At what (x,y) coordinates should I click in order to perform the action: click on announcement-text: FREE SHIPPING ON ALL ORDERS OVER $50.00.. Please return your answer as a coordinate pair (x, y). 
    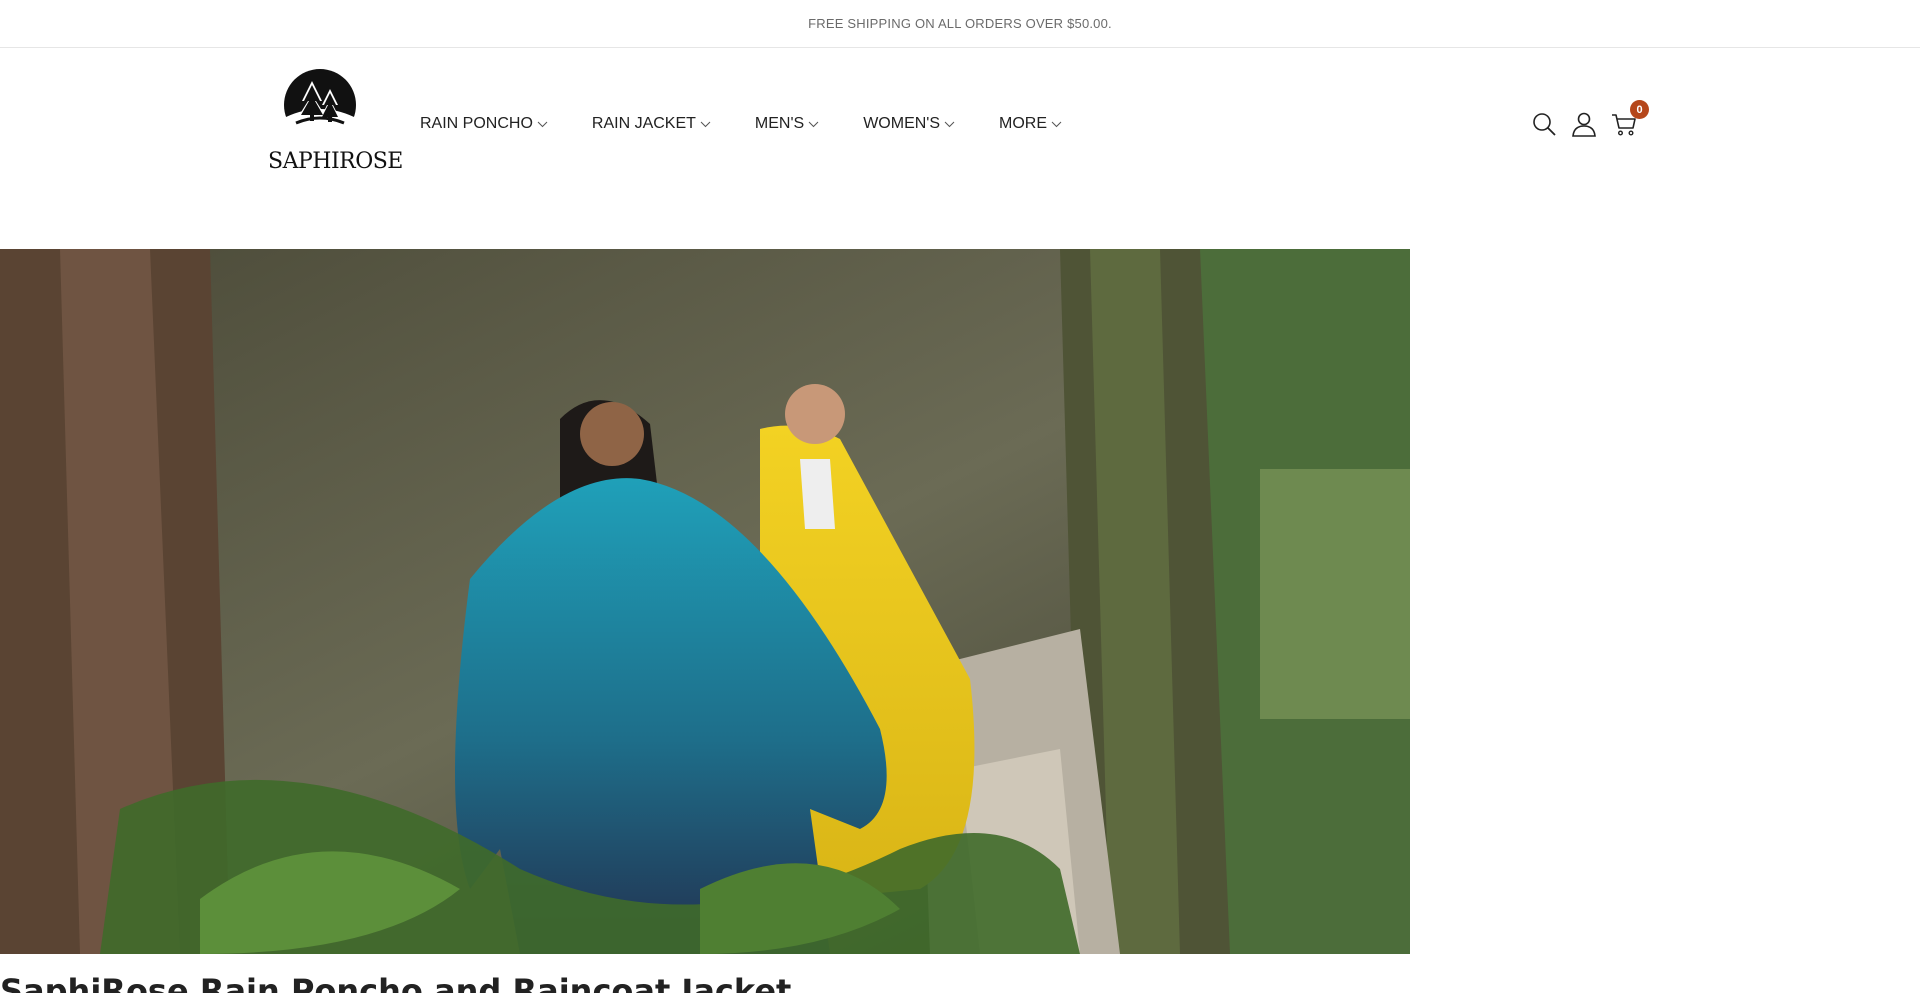
    Looking at the image, I should click on (960, 23).